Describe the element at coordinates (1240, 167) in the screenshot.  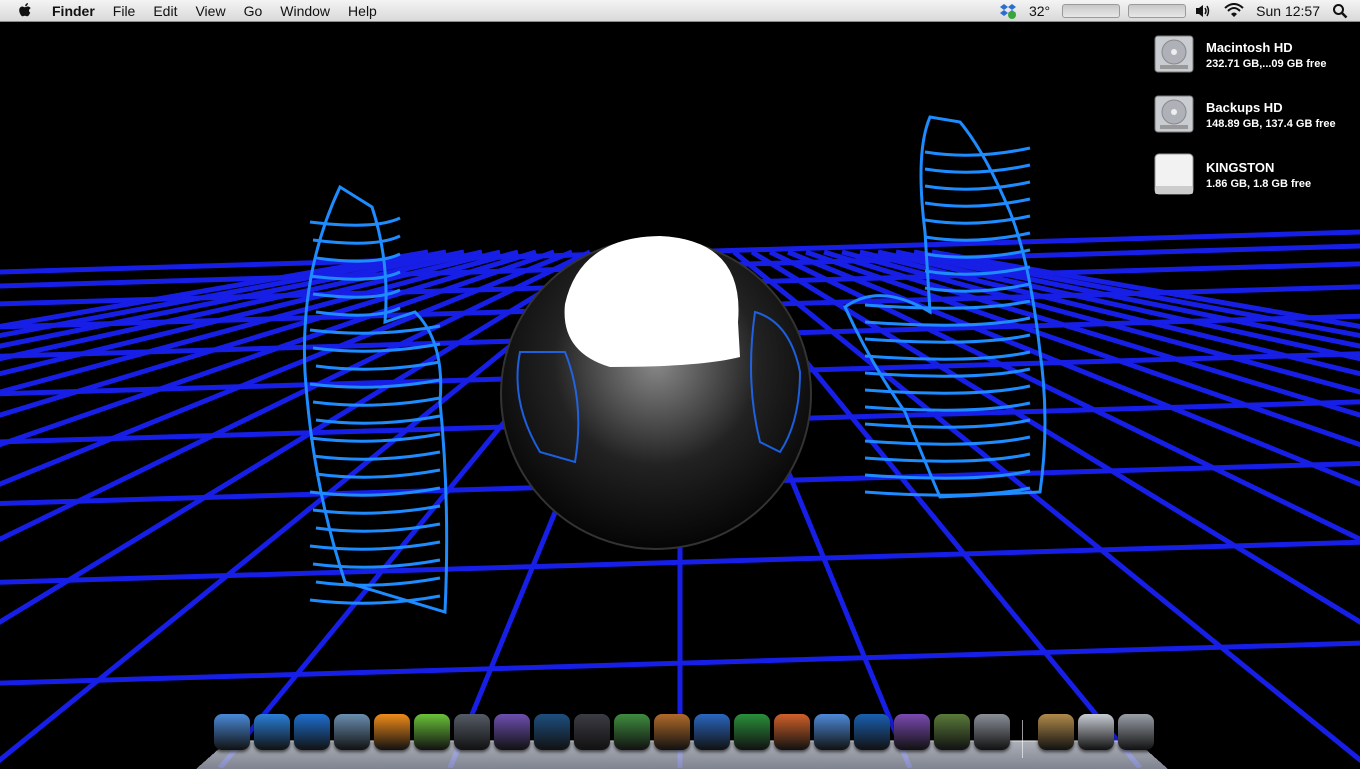
I see `drive-name: KINGSTON` at that location.